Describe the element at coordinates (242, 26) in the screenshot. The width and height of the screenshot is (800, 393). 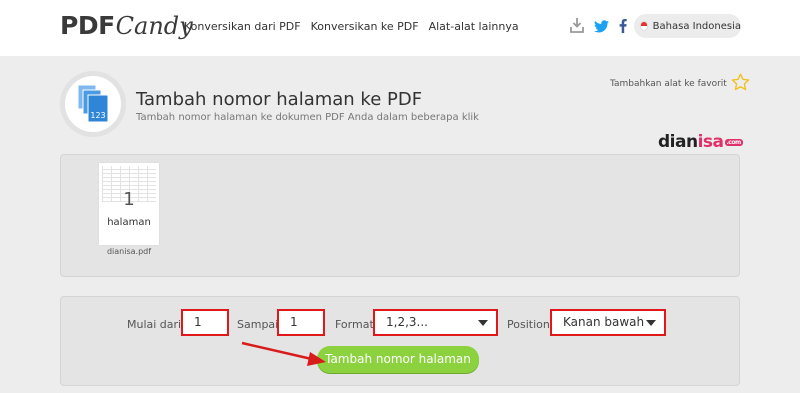
I see `nav-convert-from-pdf: Konversikan dari PDF` at that location.